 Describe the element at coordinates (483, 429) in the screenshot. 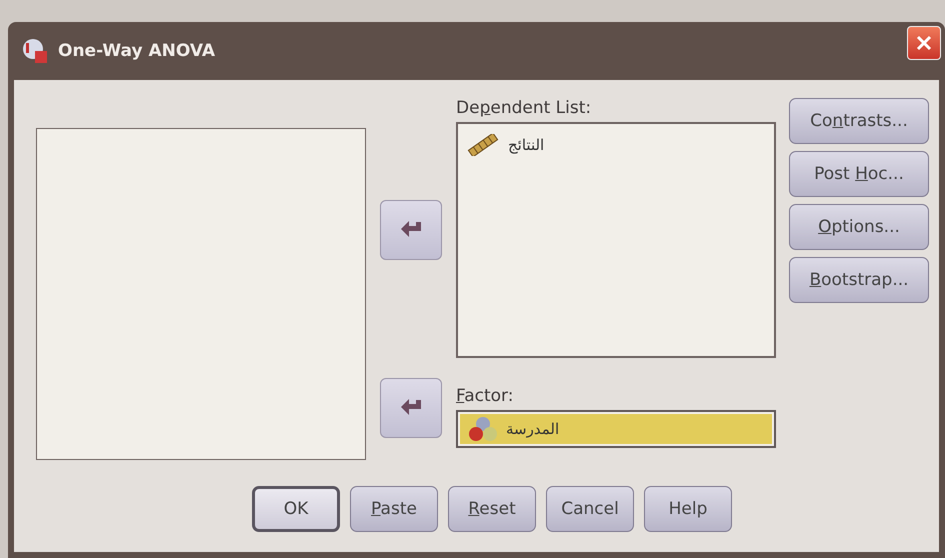

I see `balls-icon` at that location.